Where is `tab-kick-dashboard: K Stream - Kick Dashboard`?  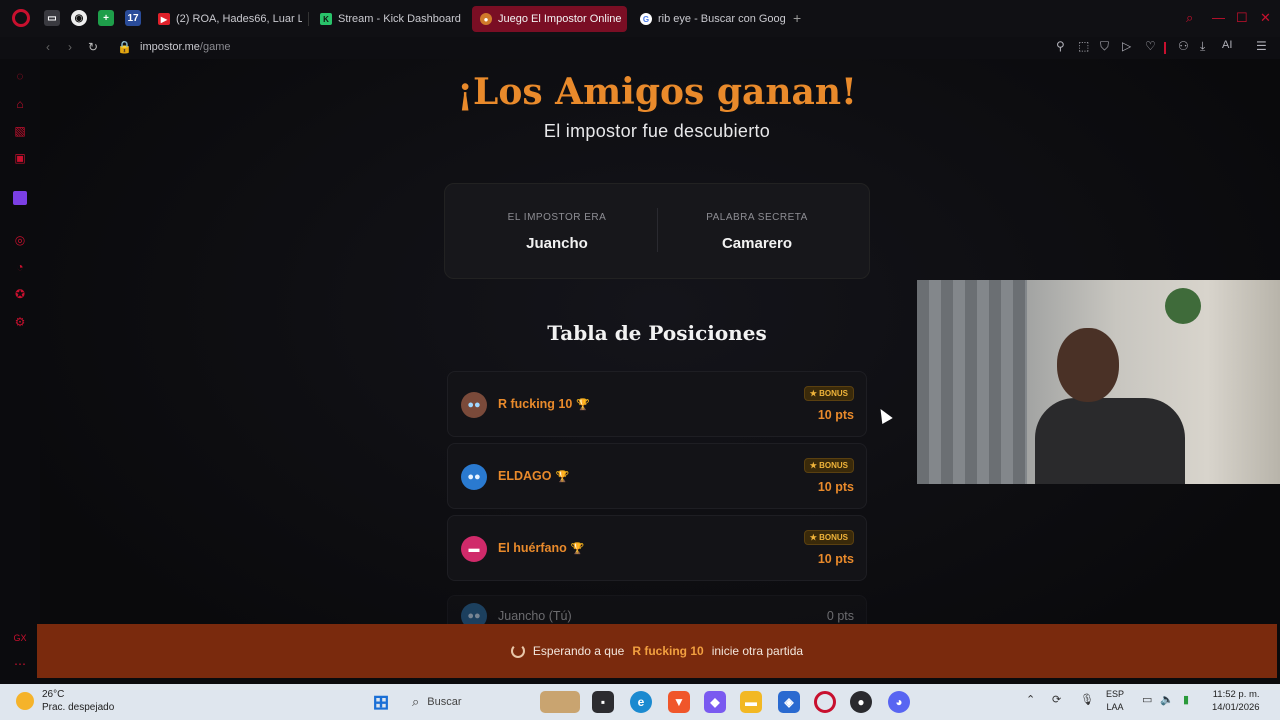
tab-kick-dashboard: K Stream - Kick Dashboard is located at coordinates (389, 19).